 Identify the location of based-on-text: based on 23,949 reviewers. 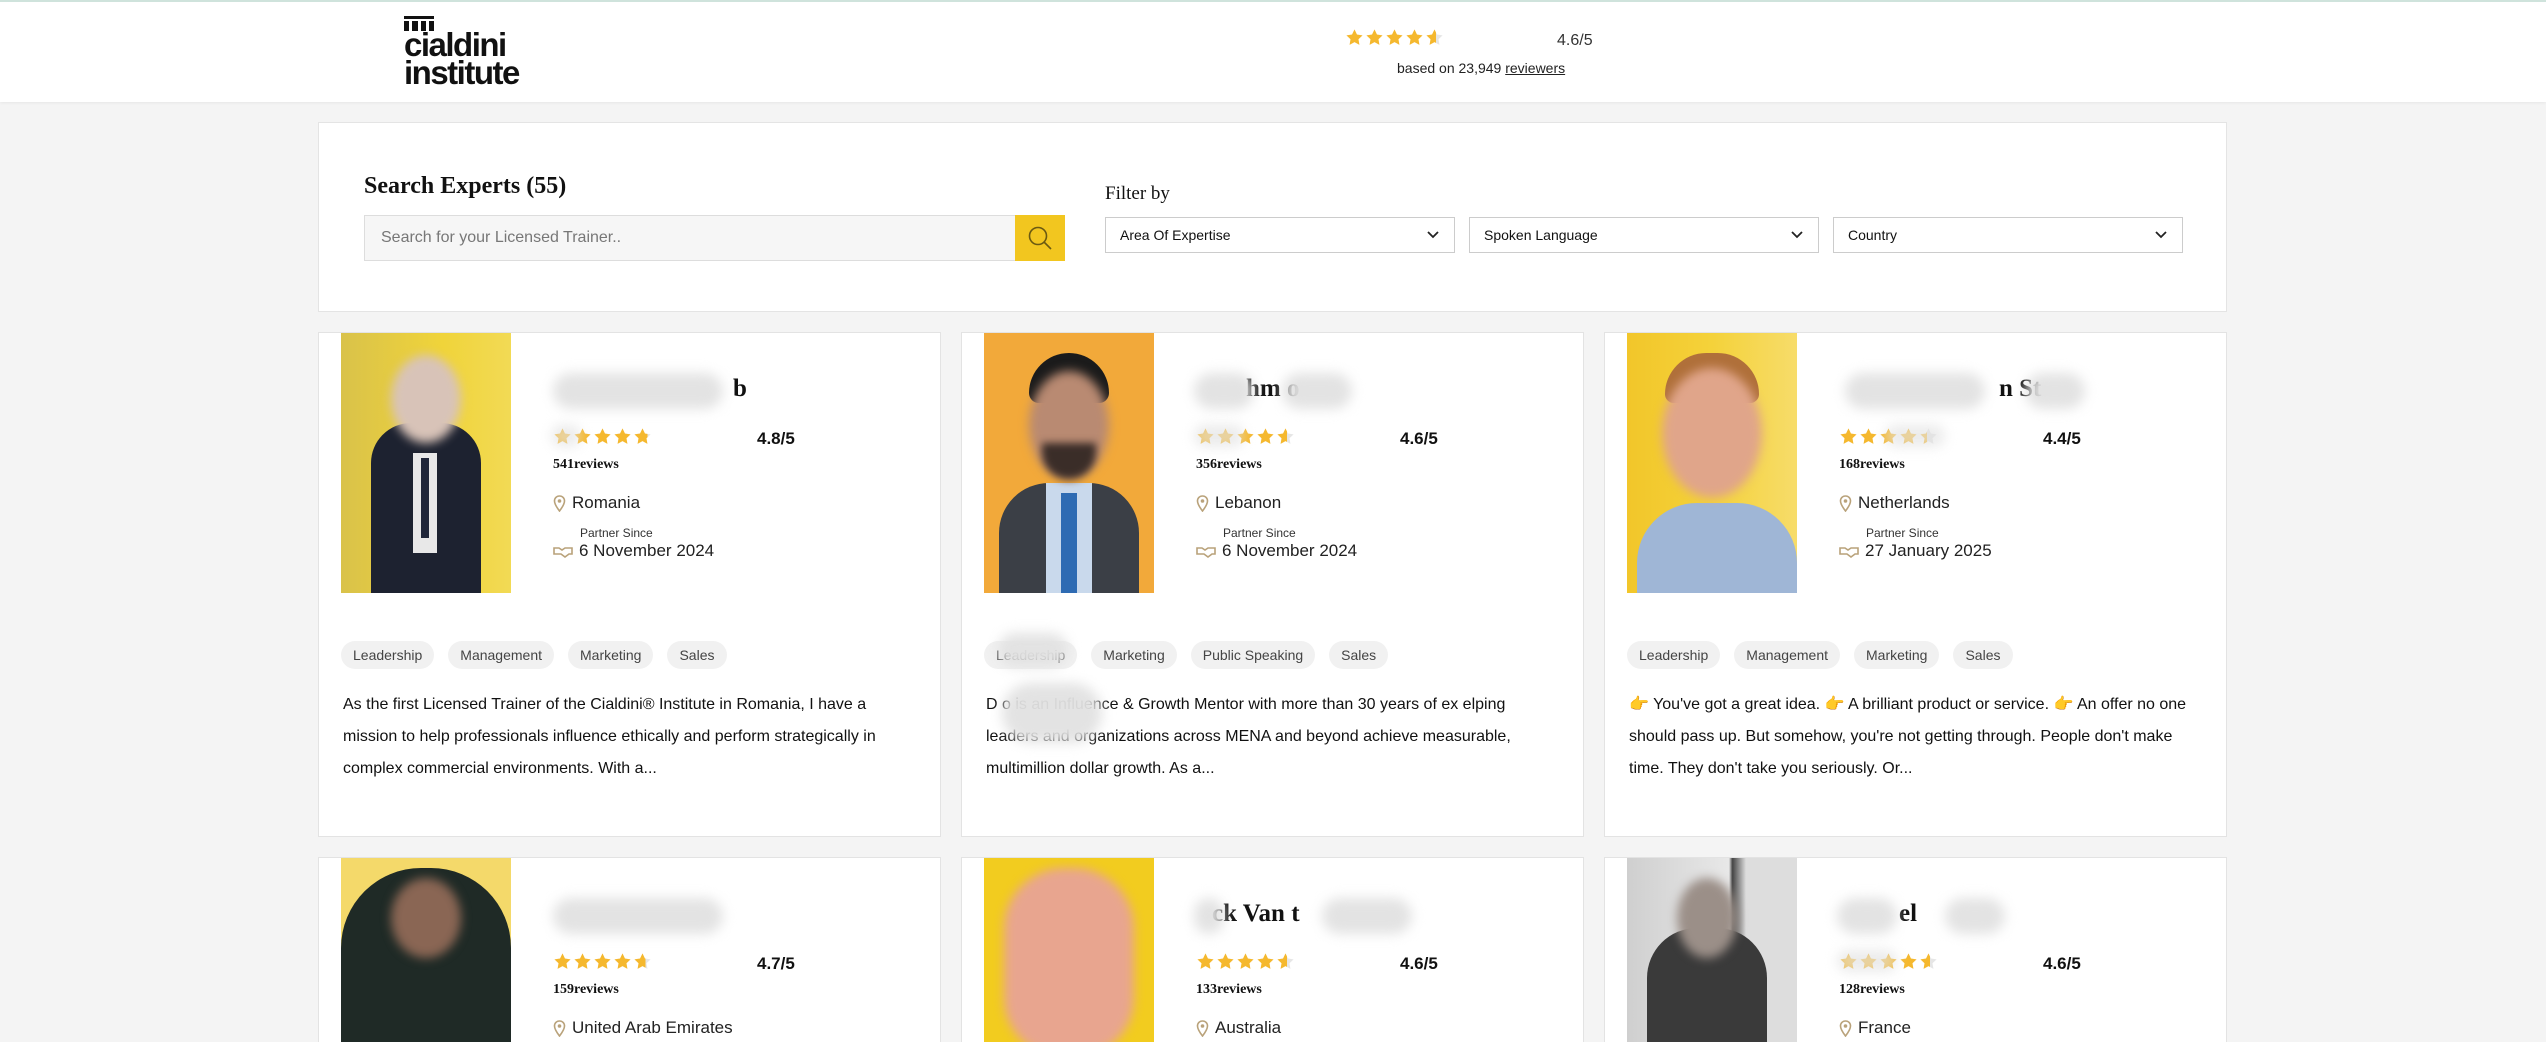
(1481, 68).